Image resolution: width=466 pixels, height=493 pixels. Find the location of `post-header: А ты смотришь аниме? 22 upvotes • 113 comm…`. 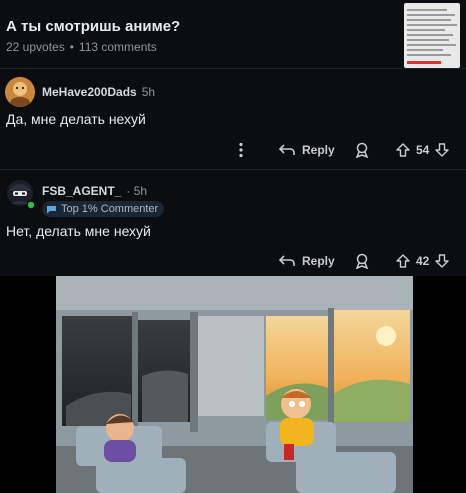

post-header: А ты смотришь аниме? 22 upvotes • 113 comm… is located at coordinates (233, 34).